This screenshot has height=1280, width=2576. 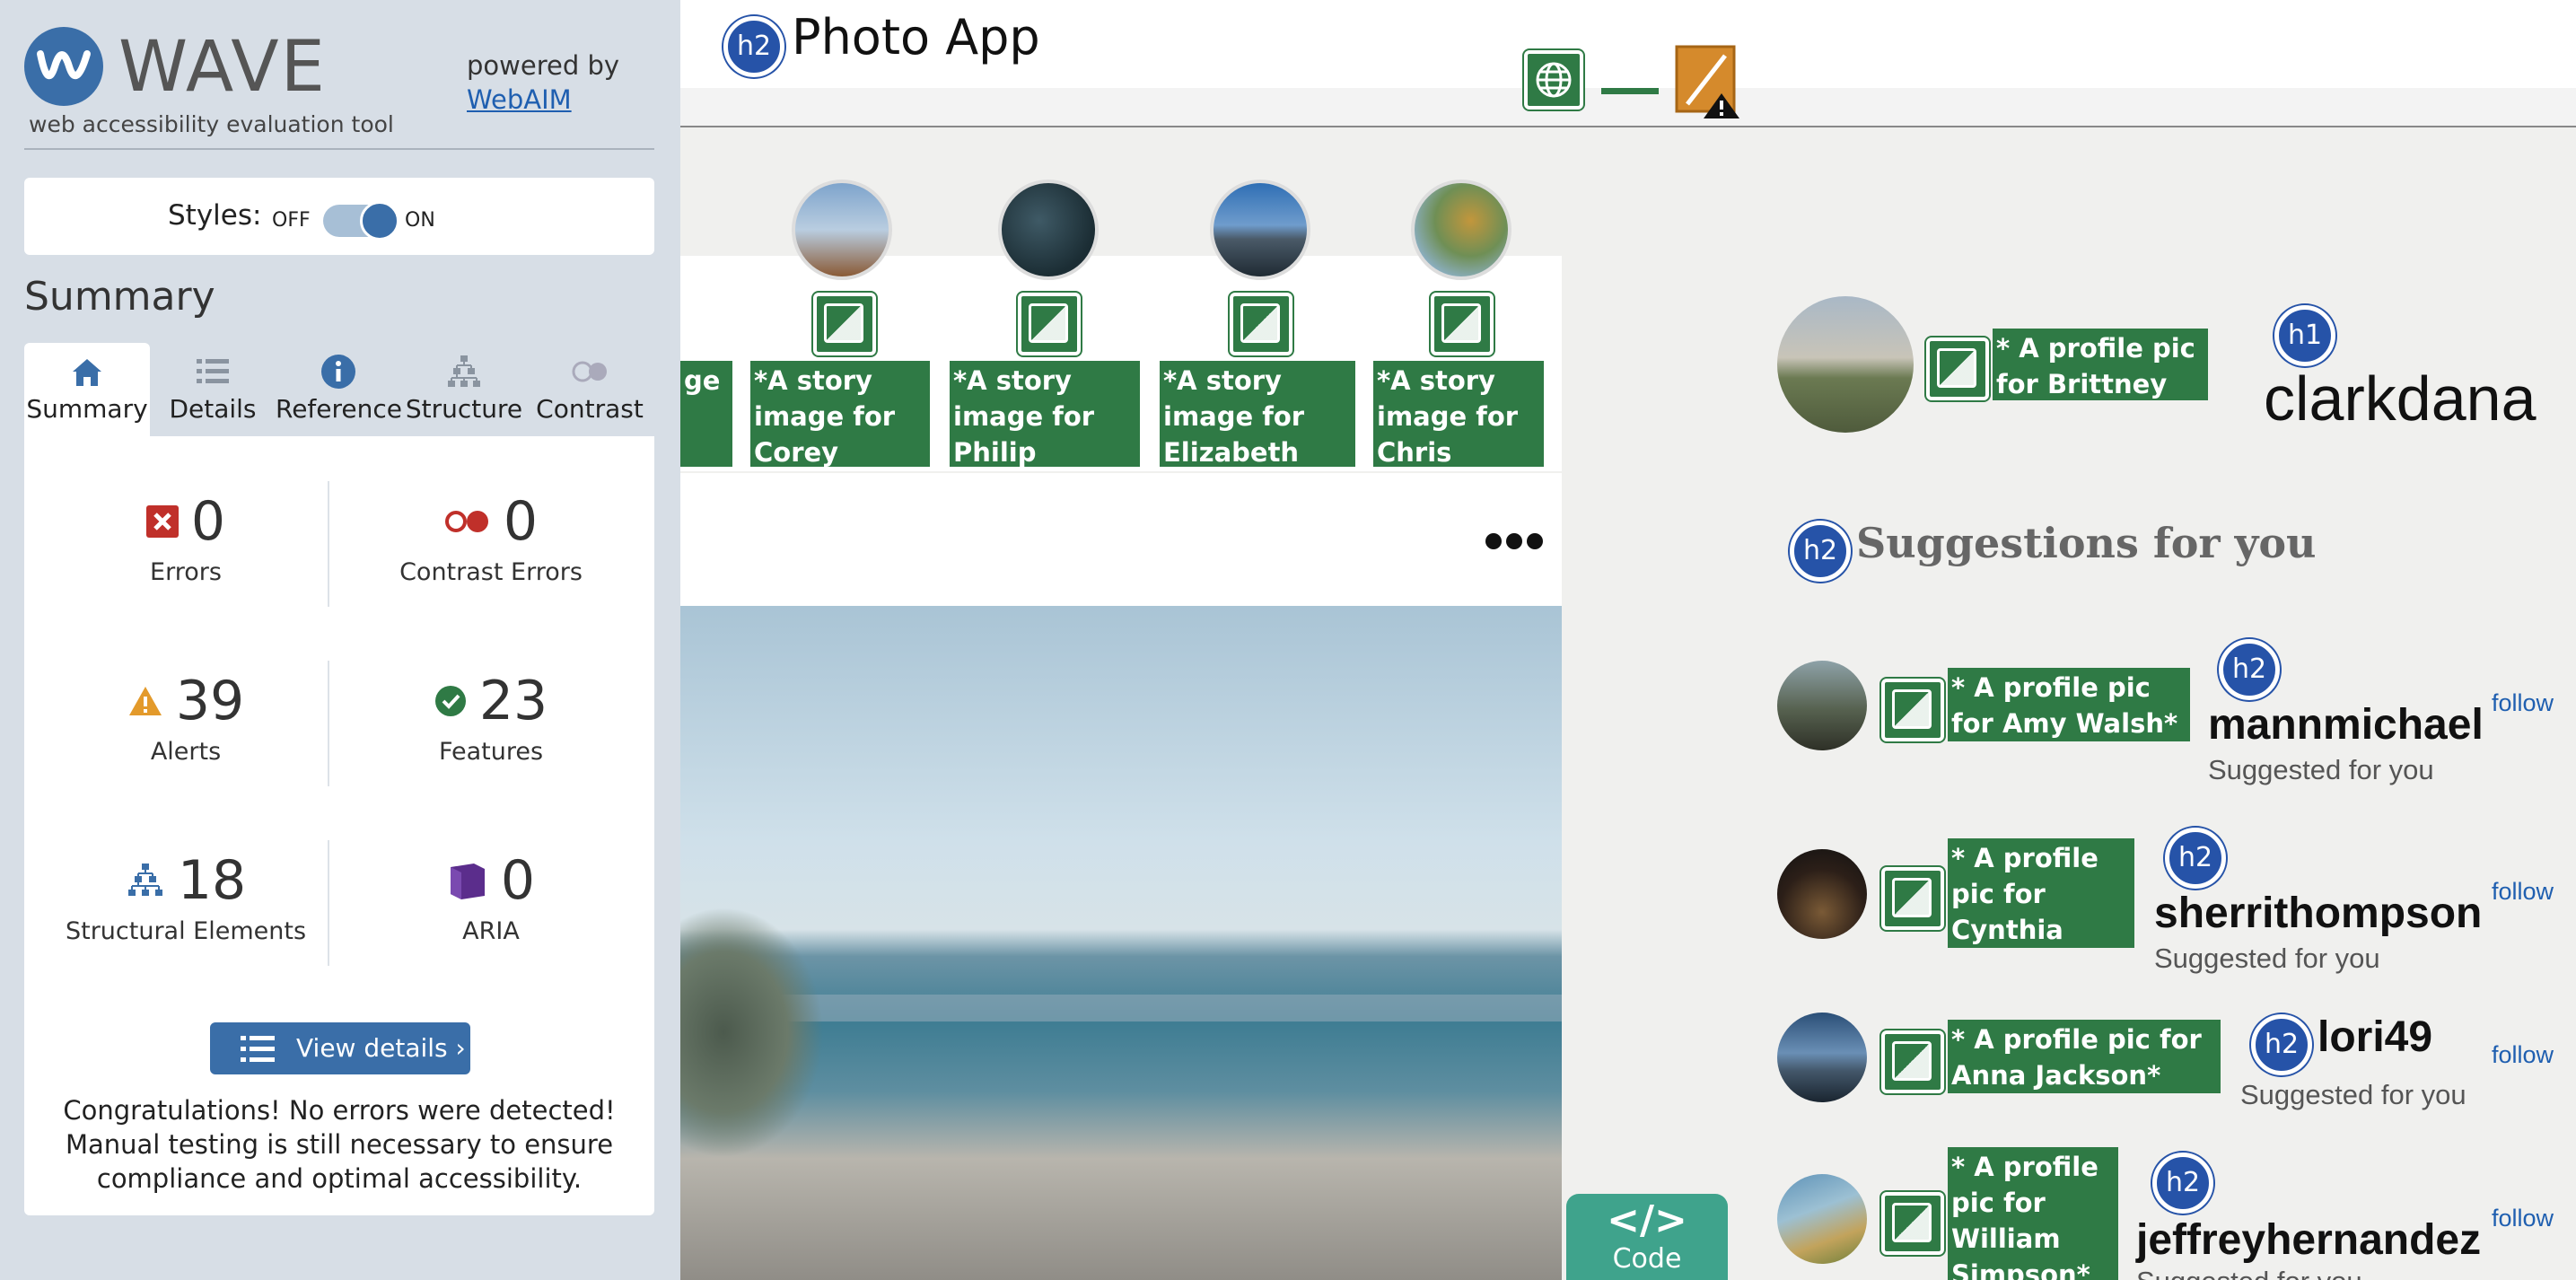 I want to click on styles-label: Styles:, so click(x=215, y=215).